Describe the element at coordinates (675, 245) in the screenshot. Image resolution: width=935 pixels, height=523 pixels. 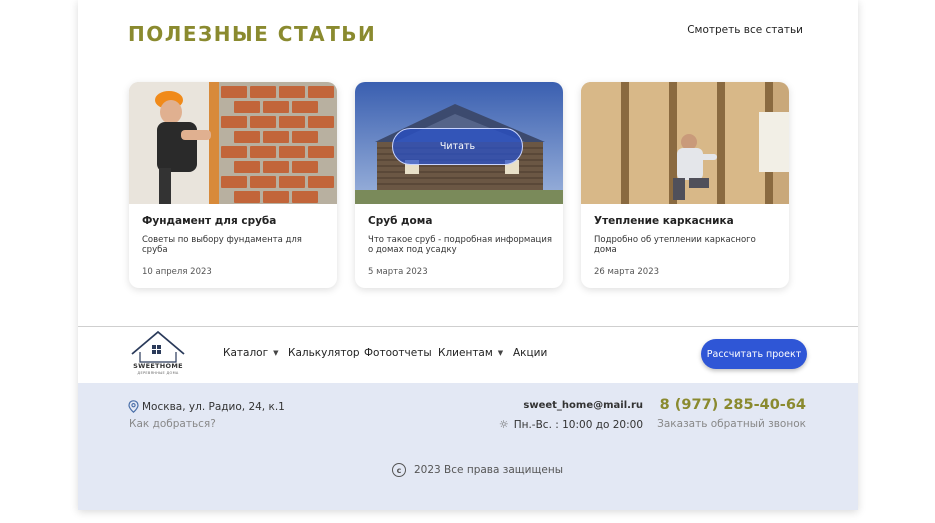
I see `article-description: Подробно об утеплении каркасного дома` at that location.